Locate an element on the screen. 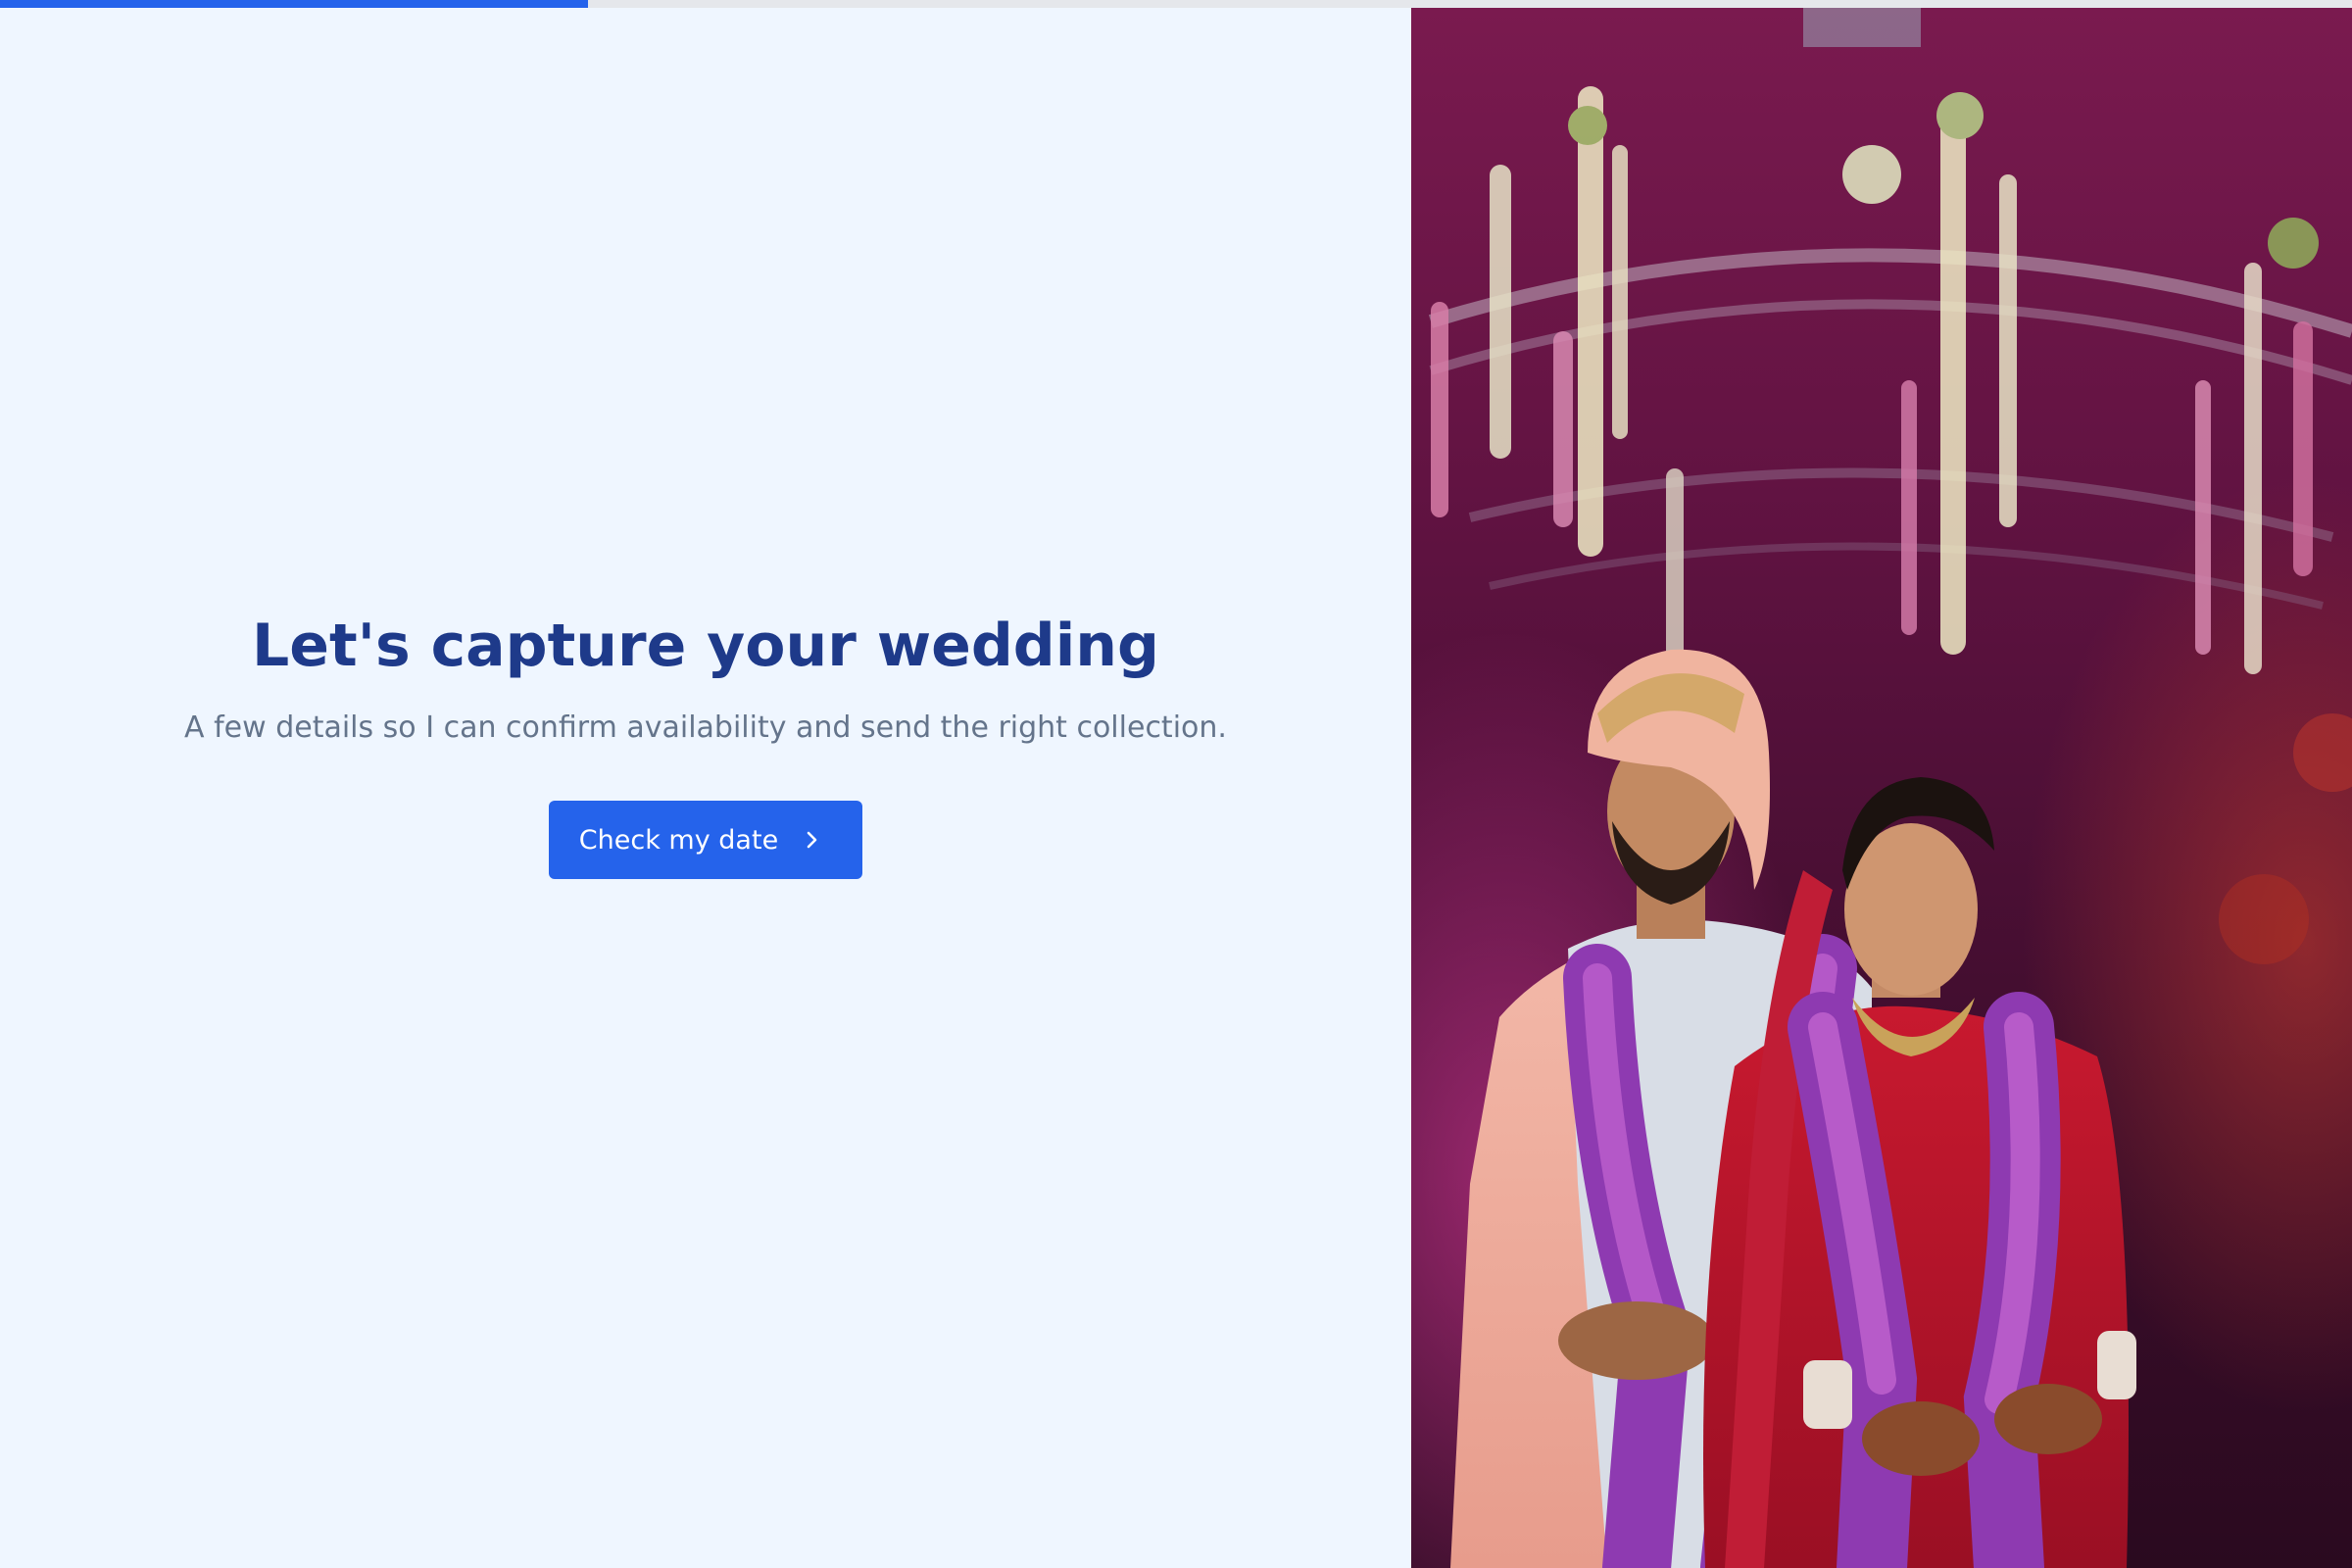 Image resolution: width=2352 pixels, height=1568 pixels. progress-bar is located at coordinates (1176, 4).